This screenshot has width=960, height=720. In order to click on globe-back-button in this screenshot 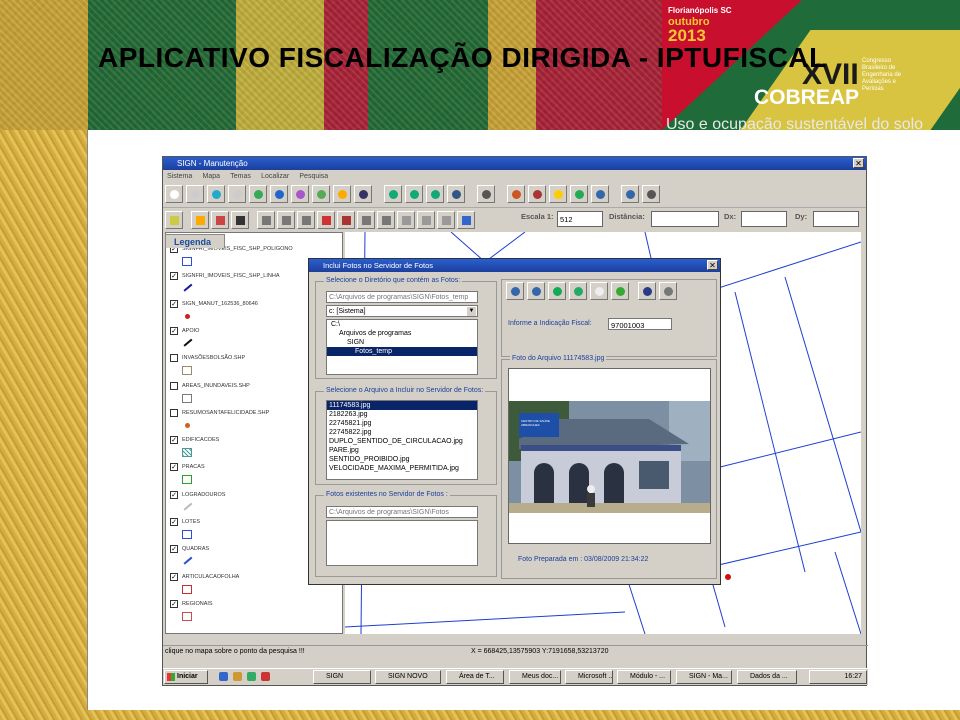, I will do `click(414, 194)`.